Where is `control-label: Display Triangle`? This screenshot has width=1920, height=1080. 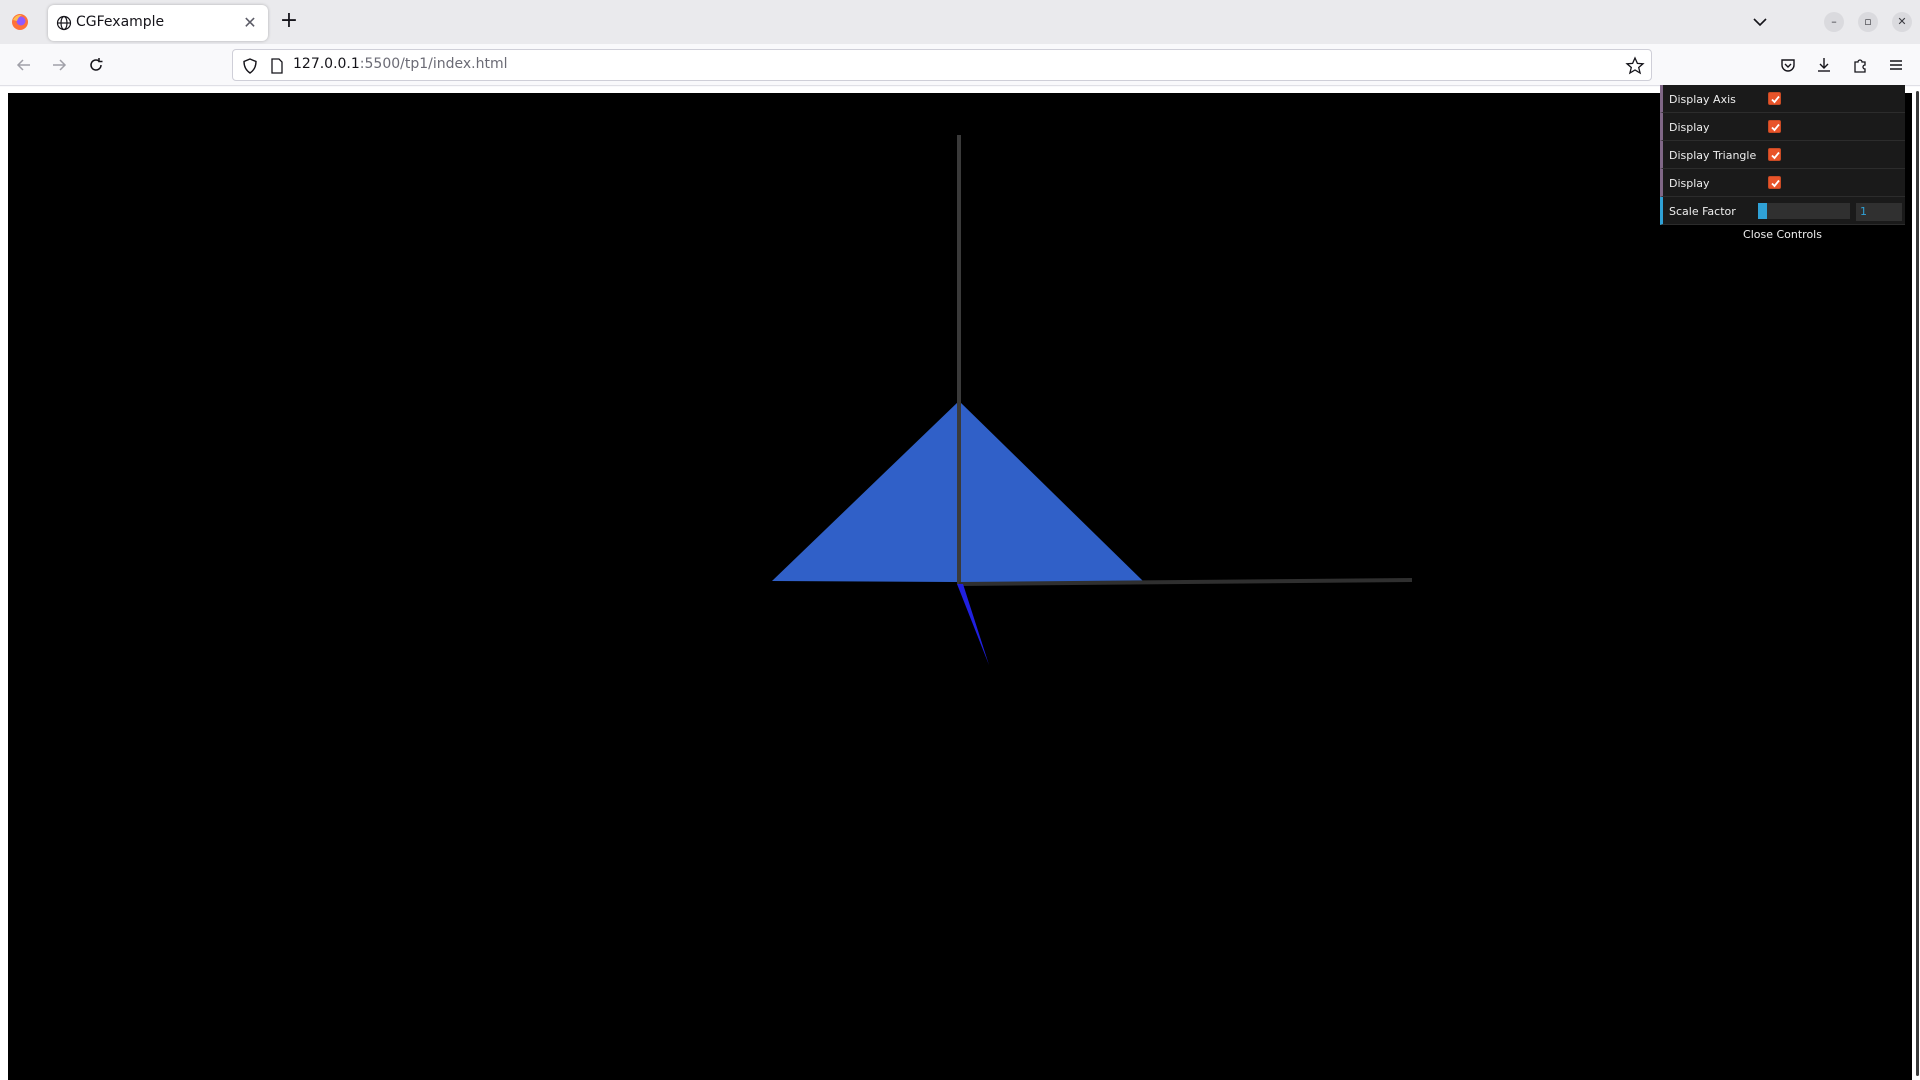
control-label: Display Triangle is located at coordinates (1713, 155).